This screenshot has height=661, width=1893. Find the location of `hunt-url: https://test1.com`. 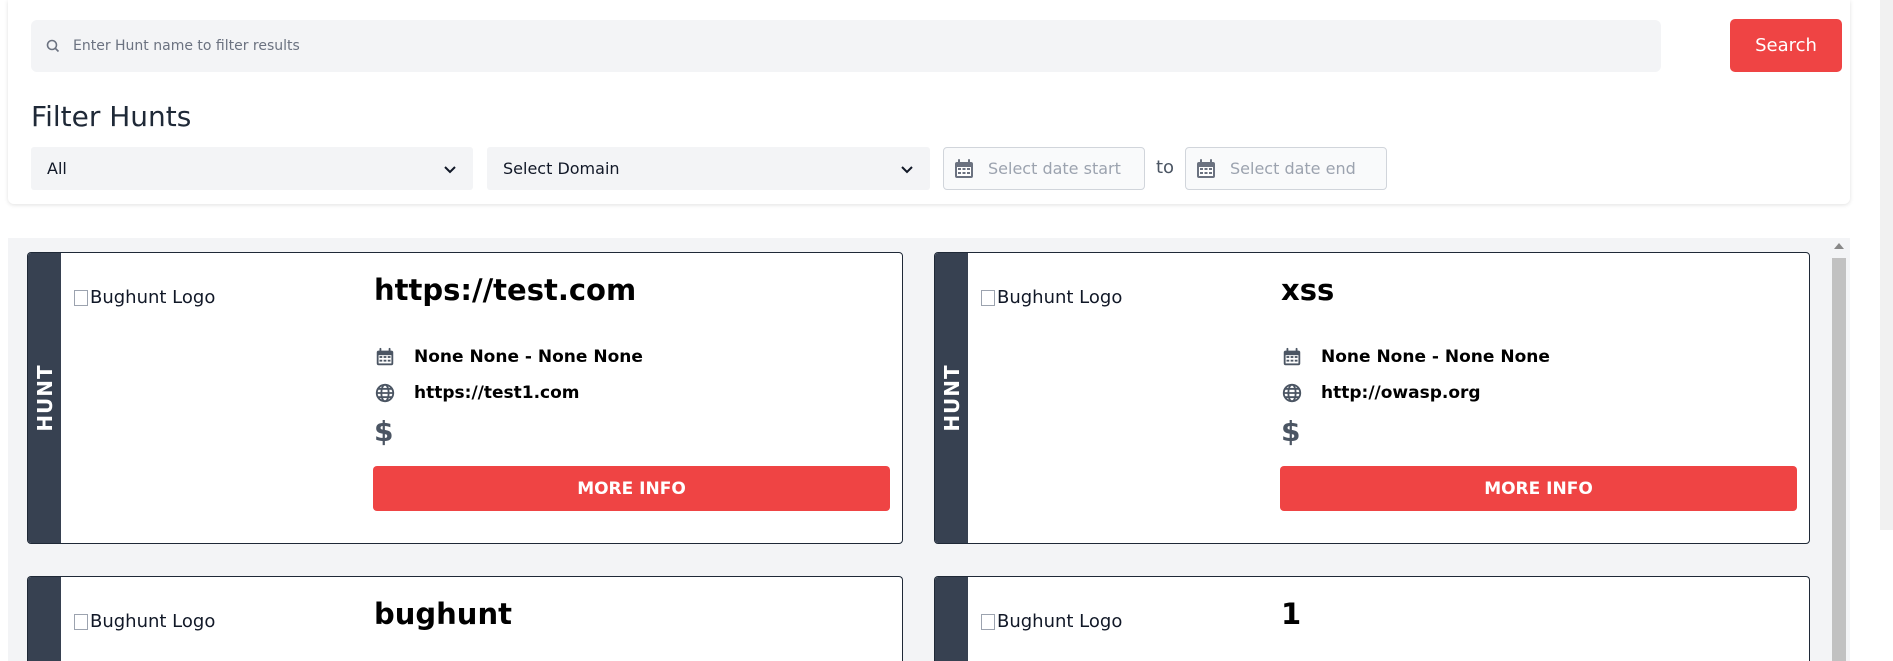

hunt-url: https://test1.com is located at coordinates (477, 393).